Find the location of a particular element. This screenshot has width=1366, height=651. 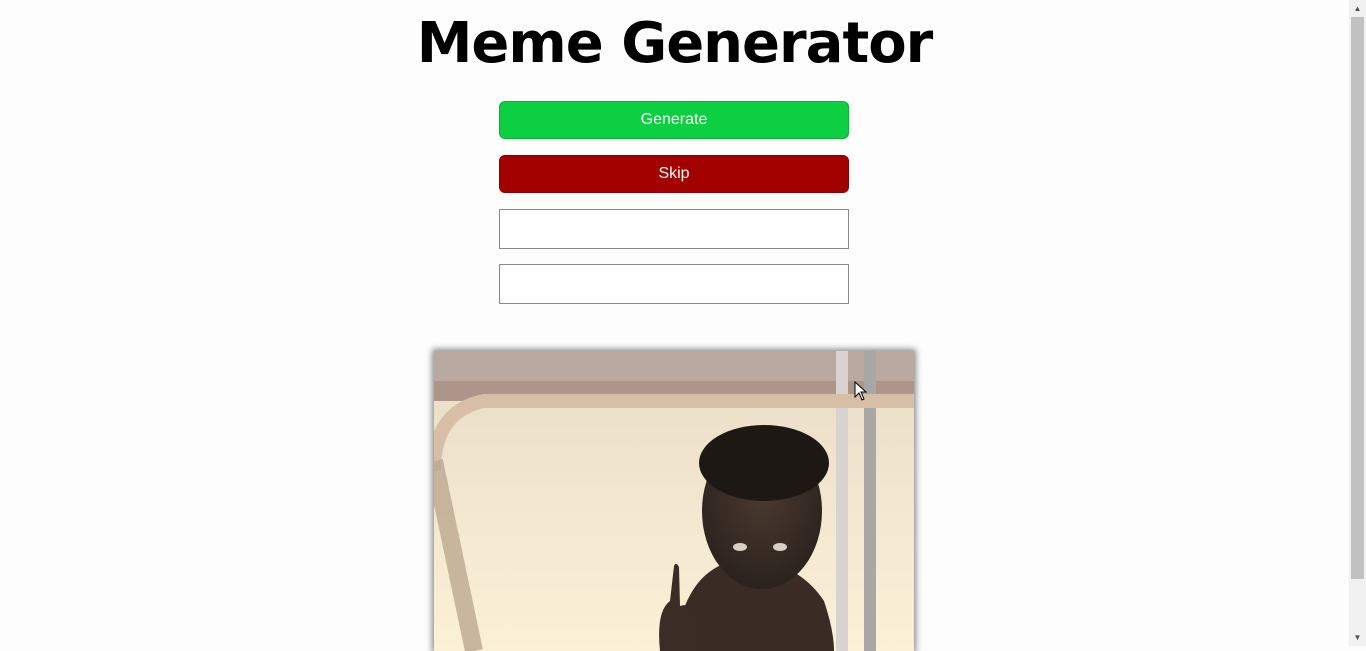

bottom-text-input is located at coordinates (674, 284).